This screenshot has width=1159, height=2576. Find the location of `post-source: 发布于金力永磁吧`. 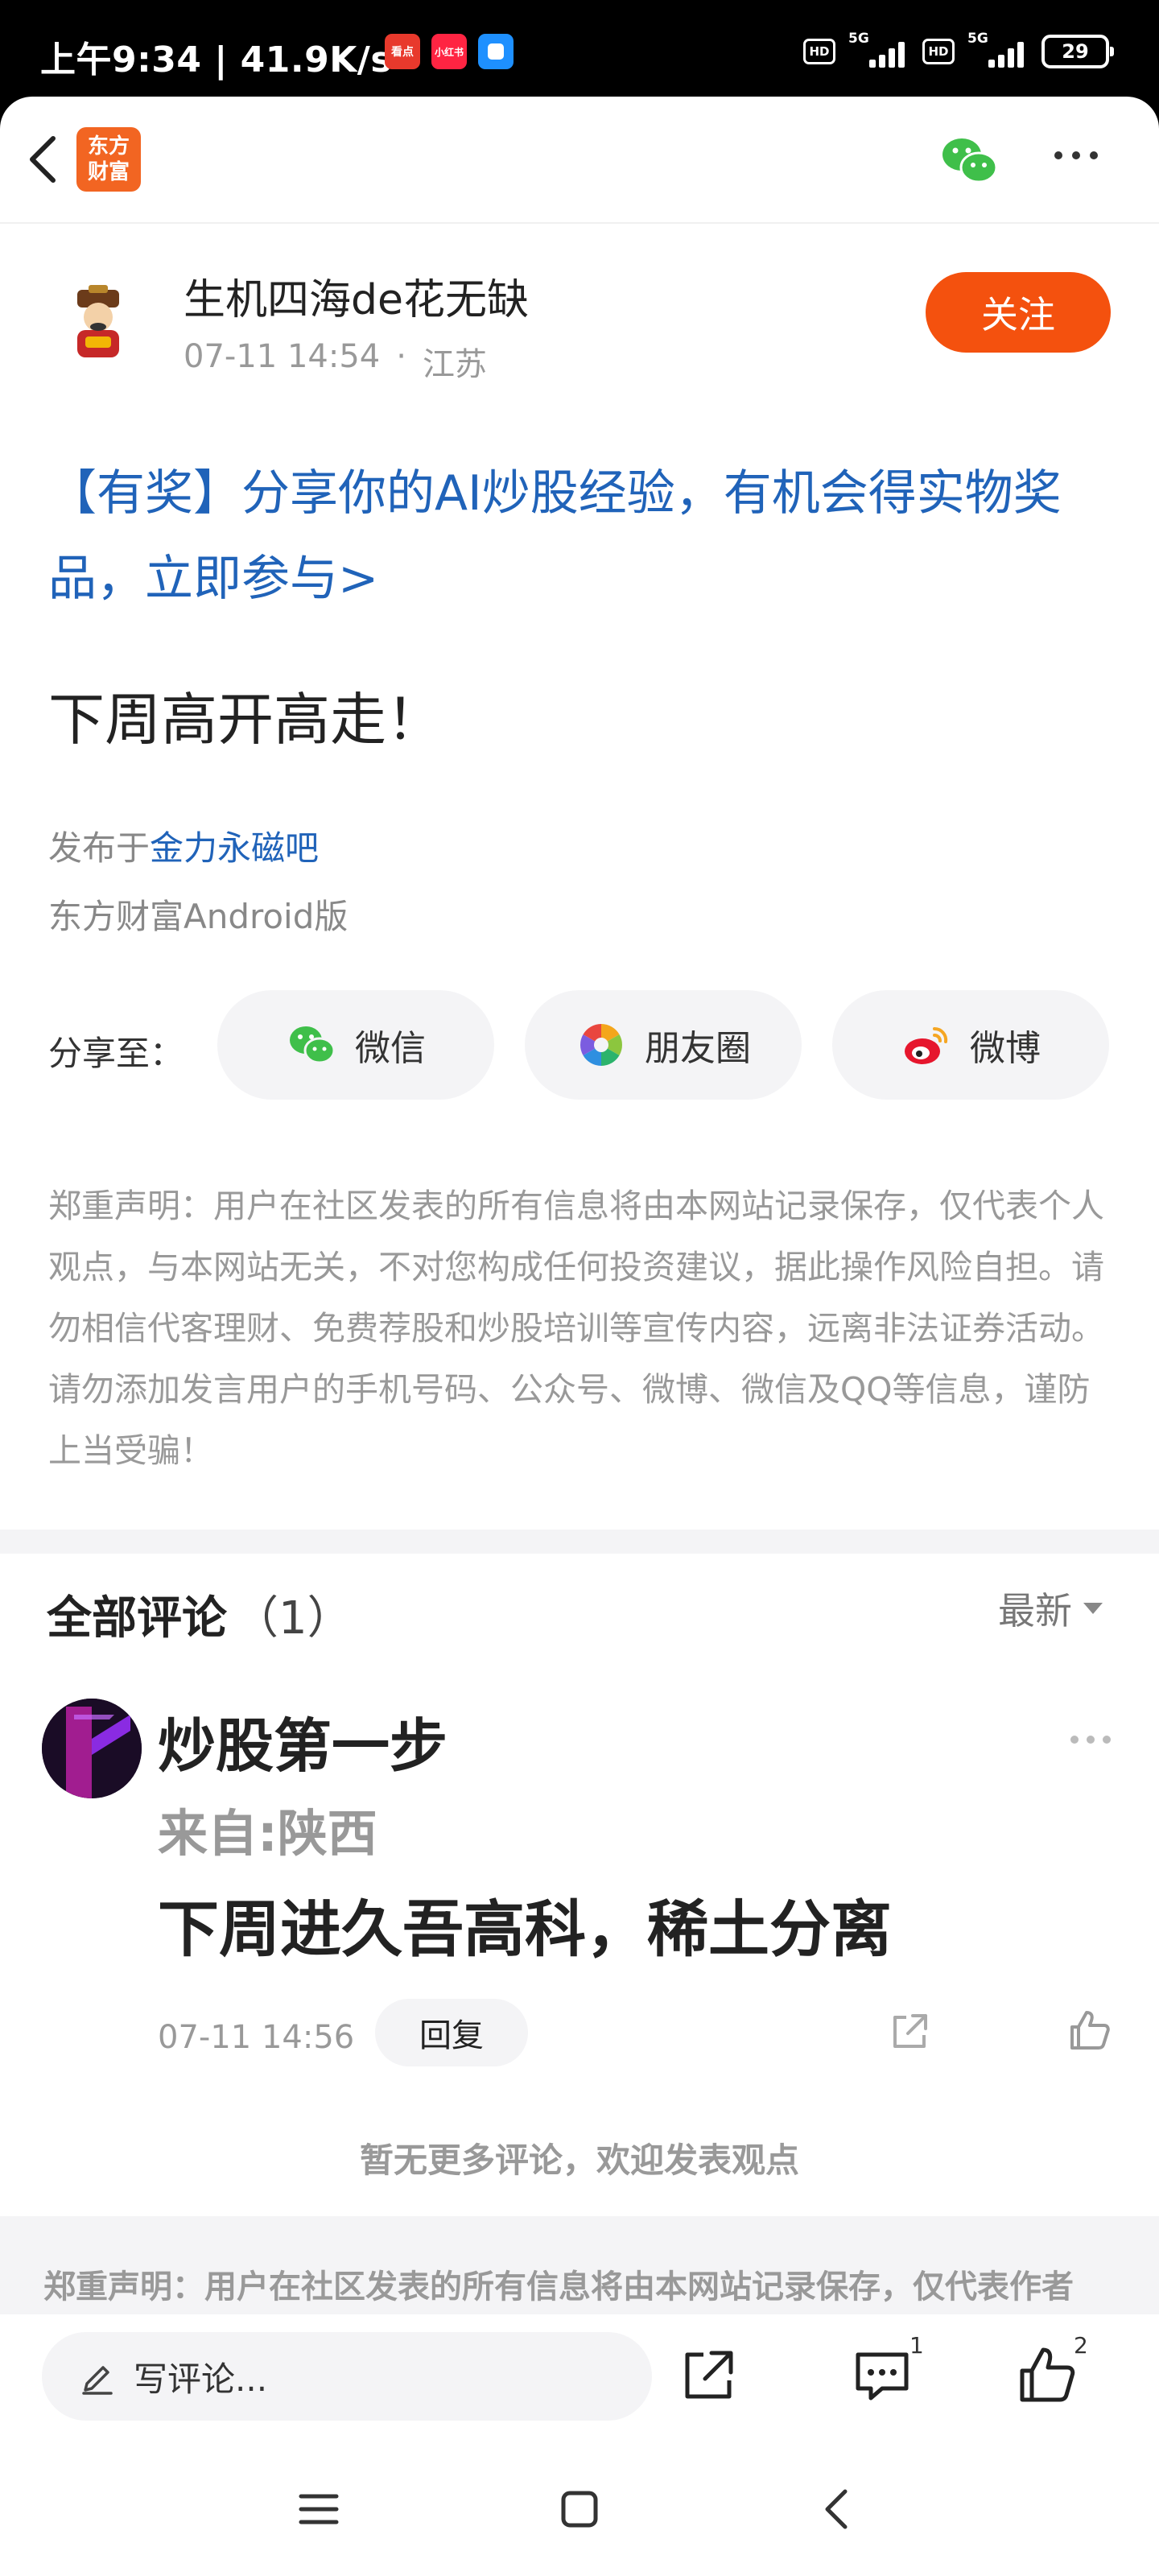

post-source: 发布于金力永磁吧 is located at coordinates (183, 845).